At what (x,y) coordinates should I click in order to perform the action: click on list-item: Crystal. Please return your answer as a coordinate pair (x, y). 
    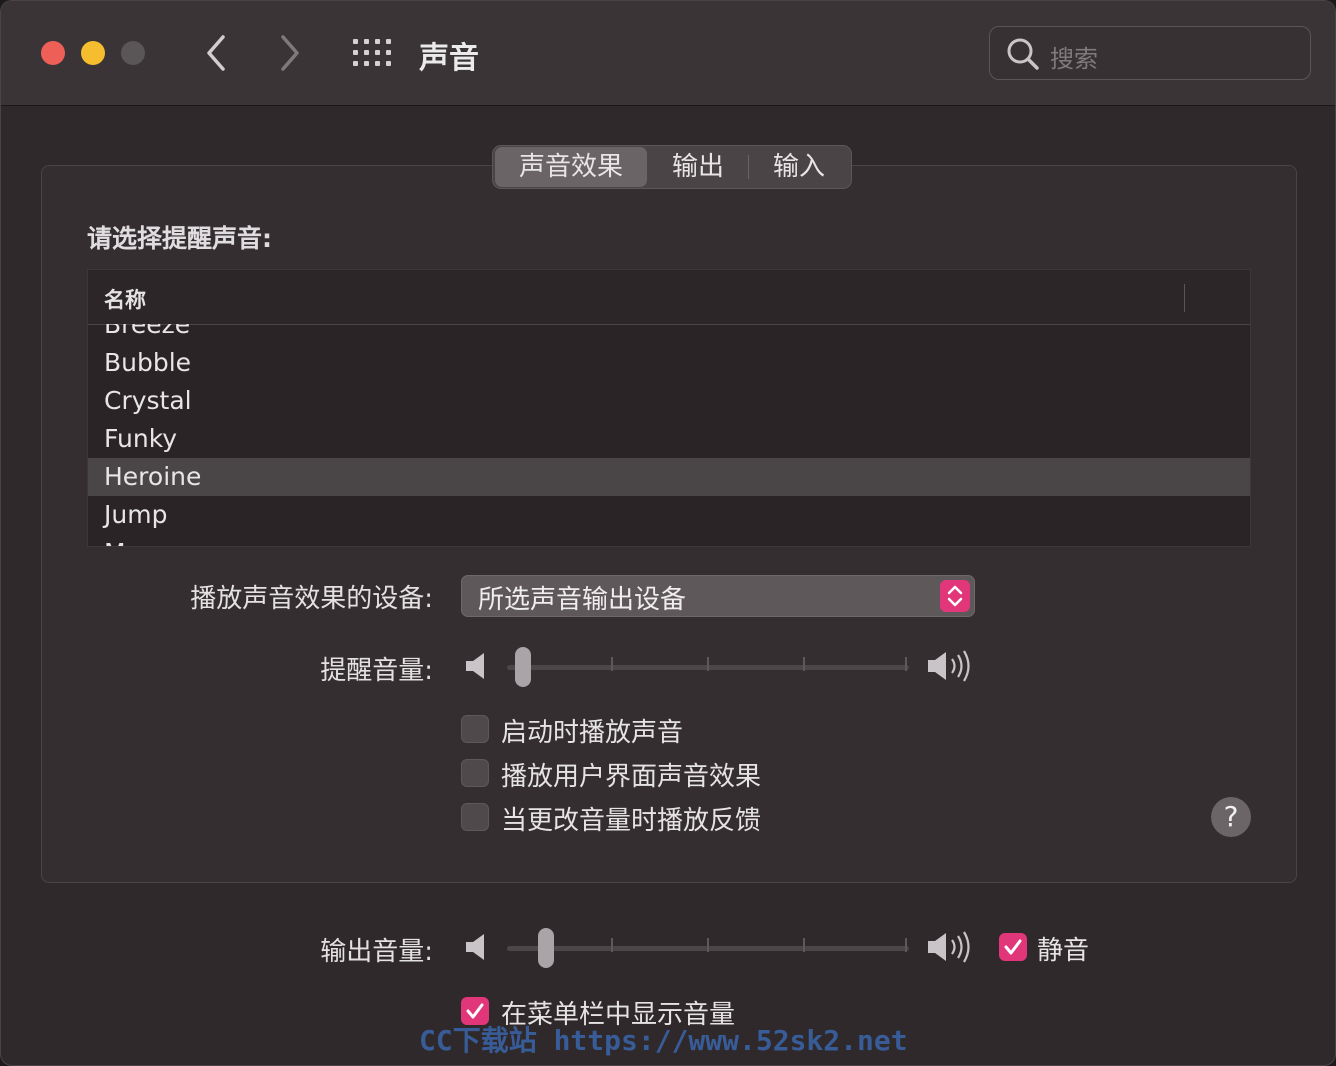
    Looking at the image, I should click on (669, 401).